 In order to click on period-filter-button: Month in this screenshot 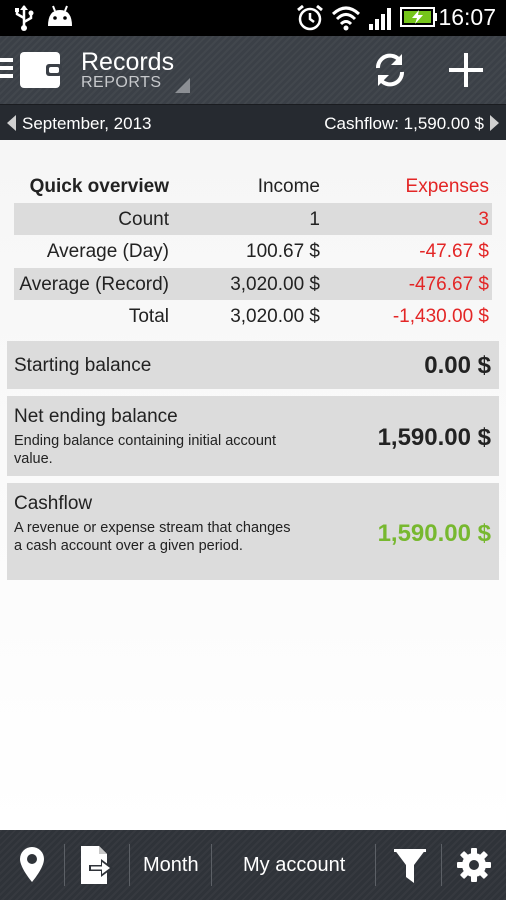, I will do `click(171, 865)`.